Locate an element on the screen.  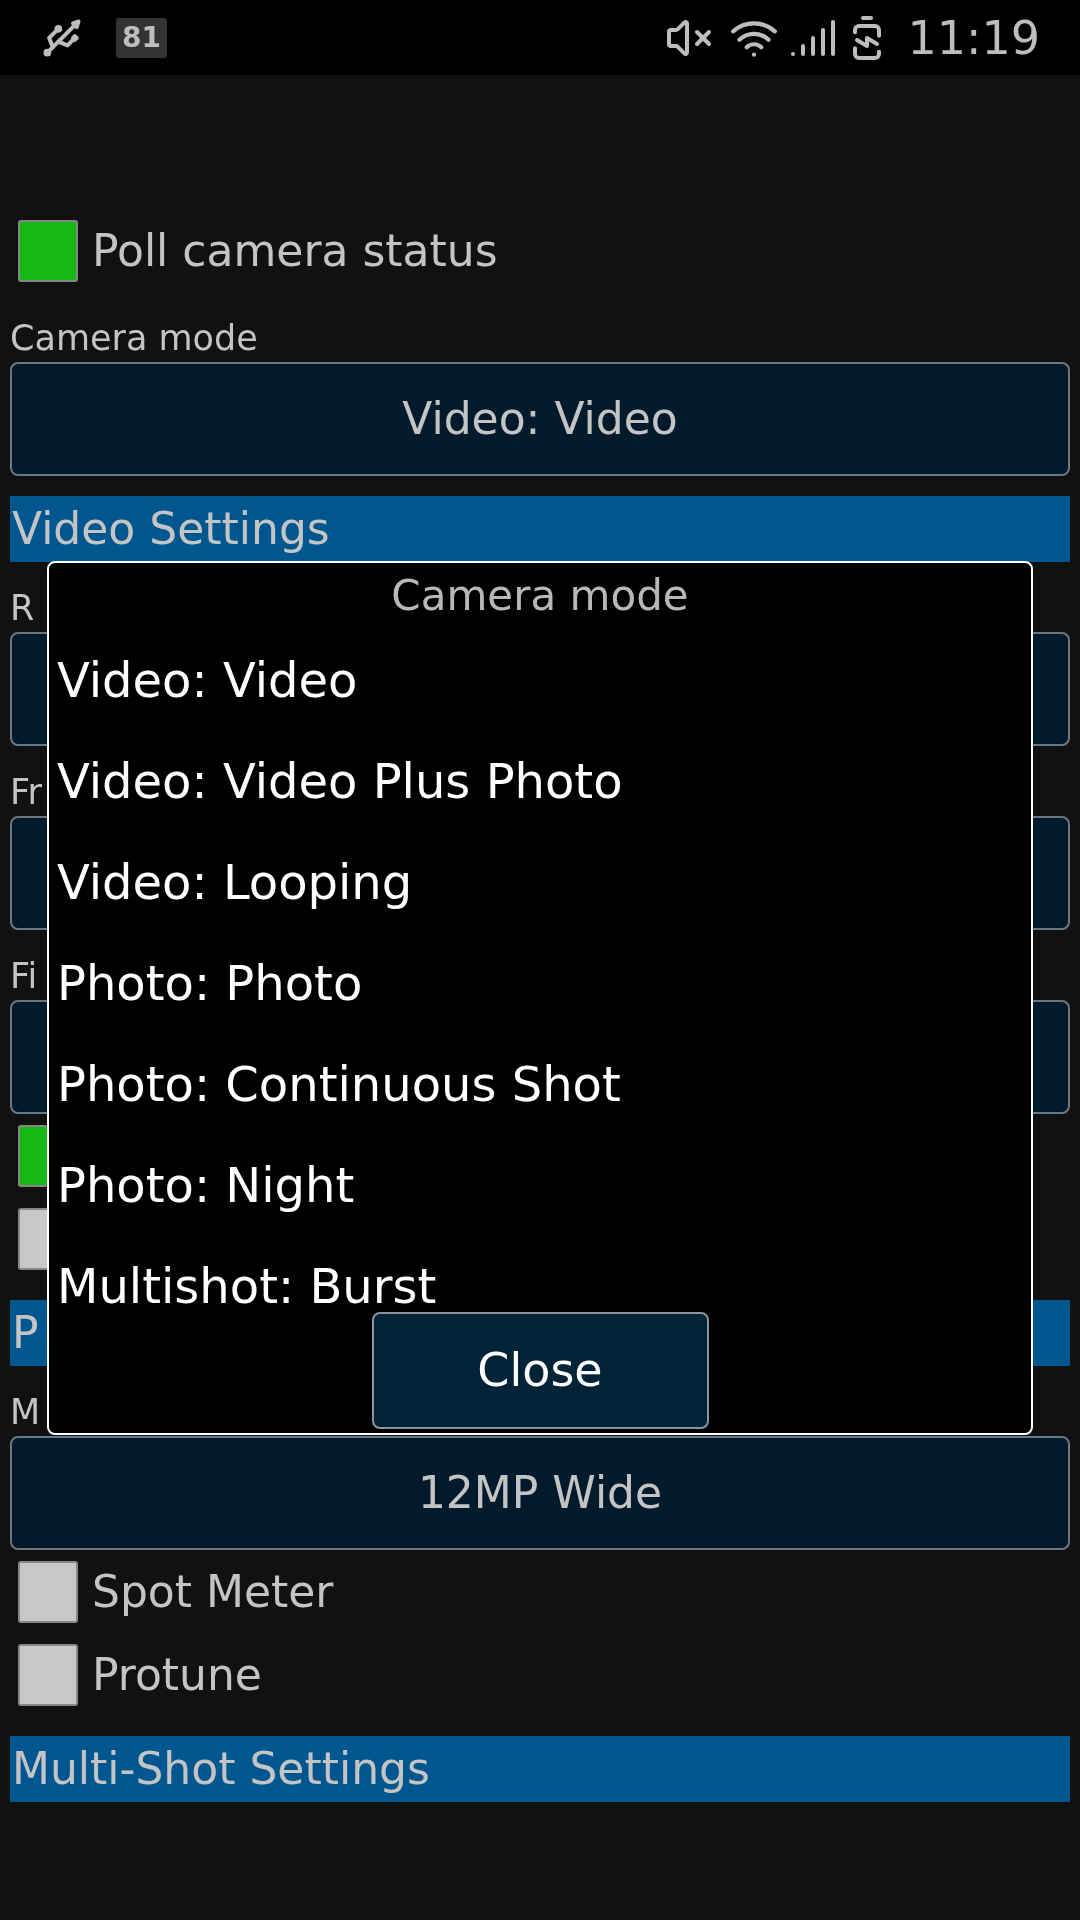
field-label: Fr is located at coordinates (26, 792).